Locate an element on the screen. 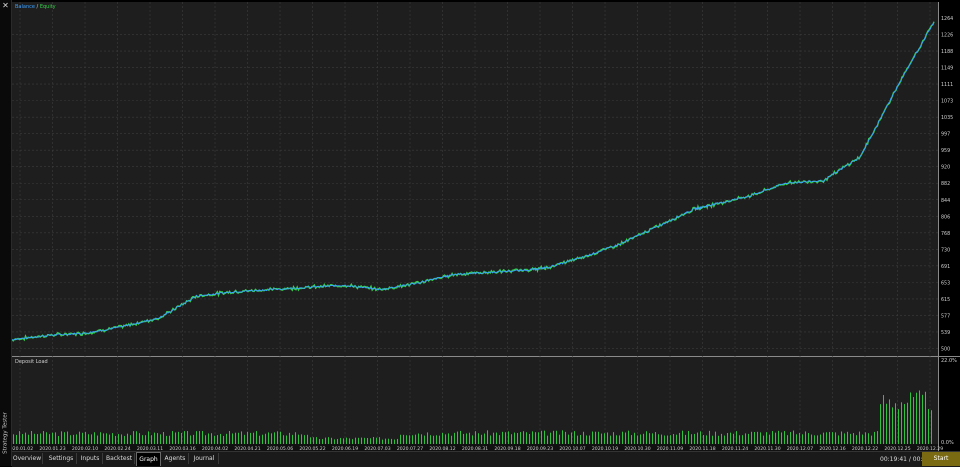 The width and height of the screenshot is (960, 467). tab-agents: Agents is located at coordinates (175, 458).